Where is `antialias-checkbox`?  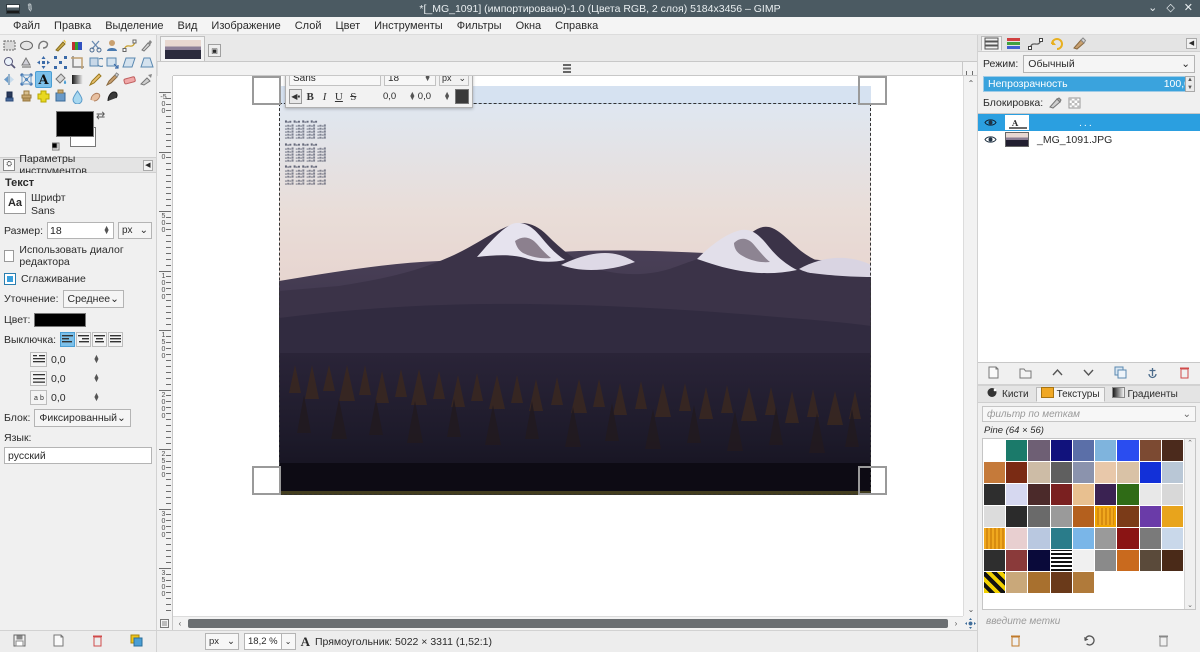
antialias-checkbox is located at coordinates (10, 279).